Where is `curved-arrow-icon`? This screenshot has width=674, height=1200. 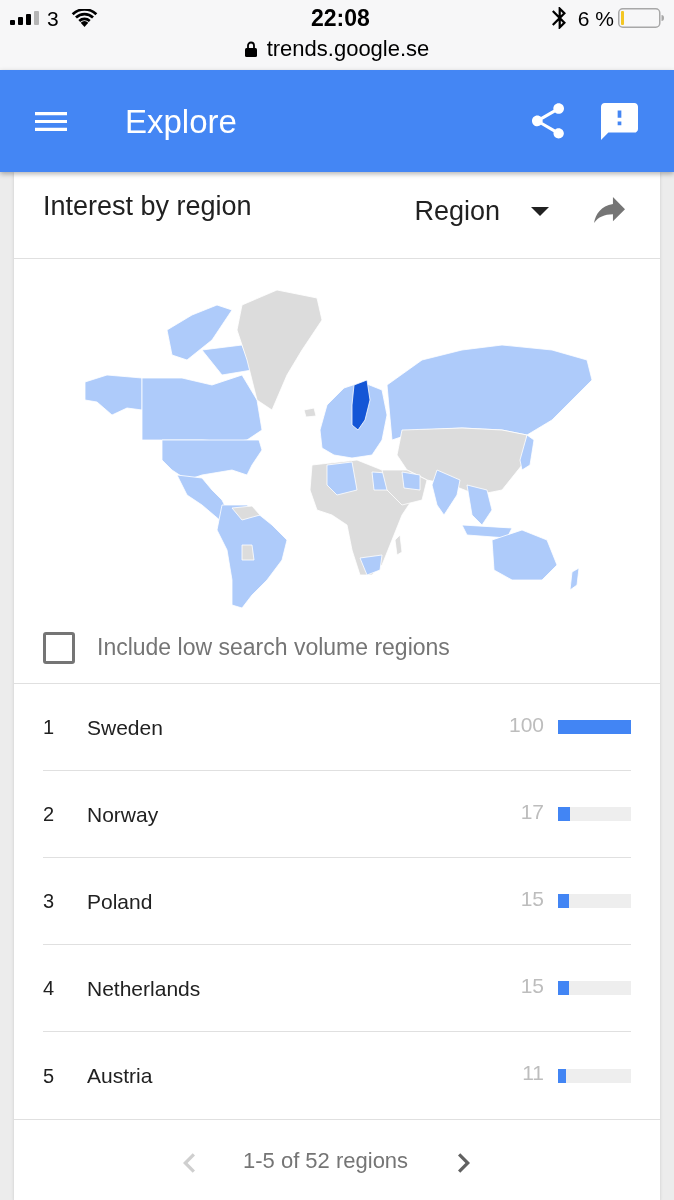 curved-arrow-icon is located at coordinates (609, 210).